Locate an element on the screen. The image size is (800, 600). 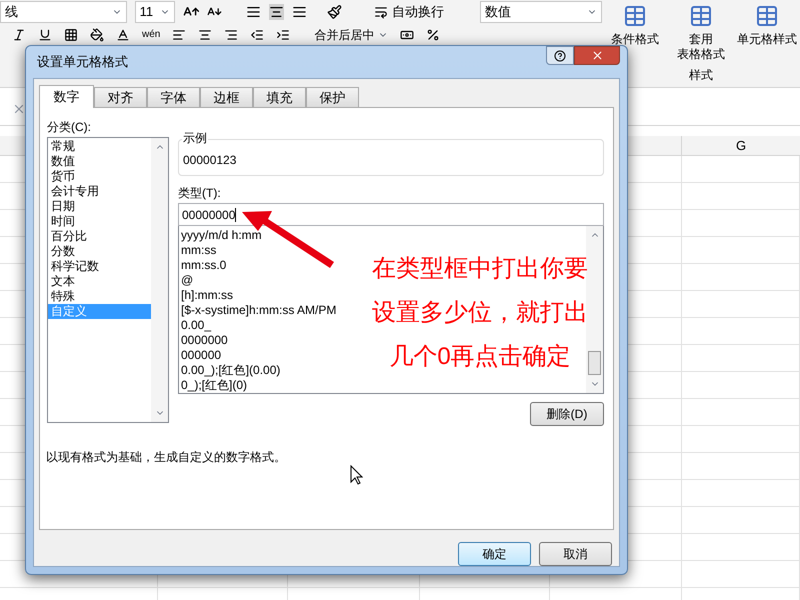
type-label: 类型(T): is located at coordinates (200, 193).